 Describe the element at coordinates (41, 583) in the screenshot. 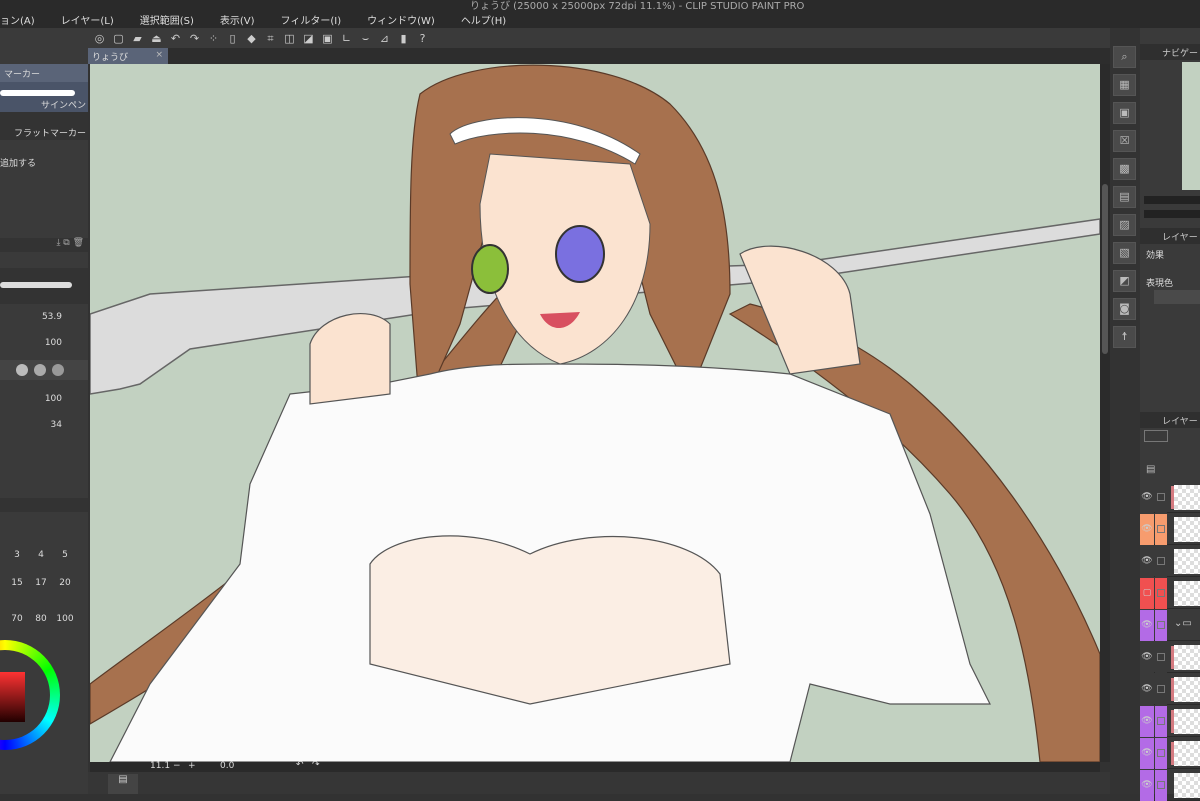

I see `brush-size-17: 17` at that location.